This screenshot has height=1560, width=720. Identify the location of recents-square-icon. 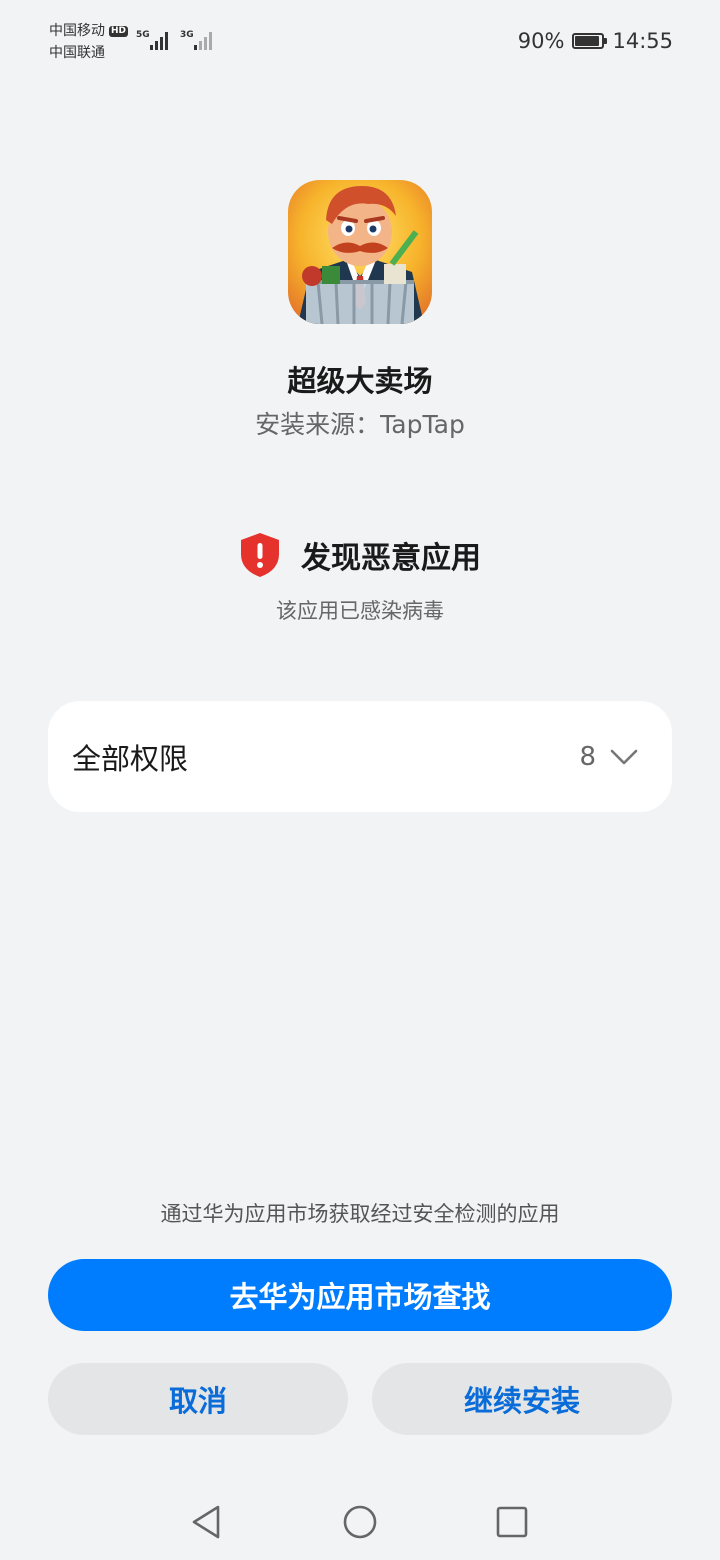
(512, 1522).